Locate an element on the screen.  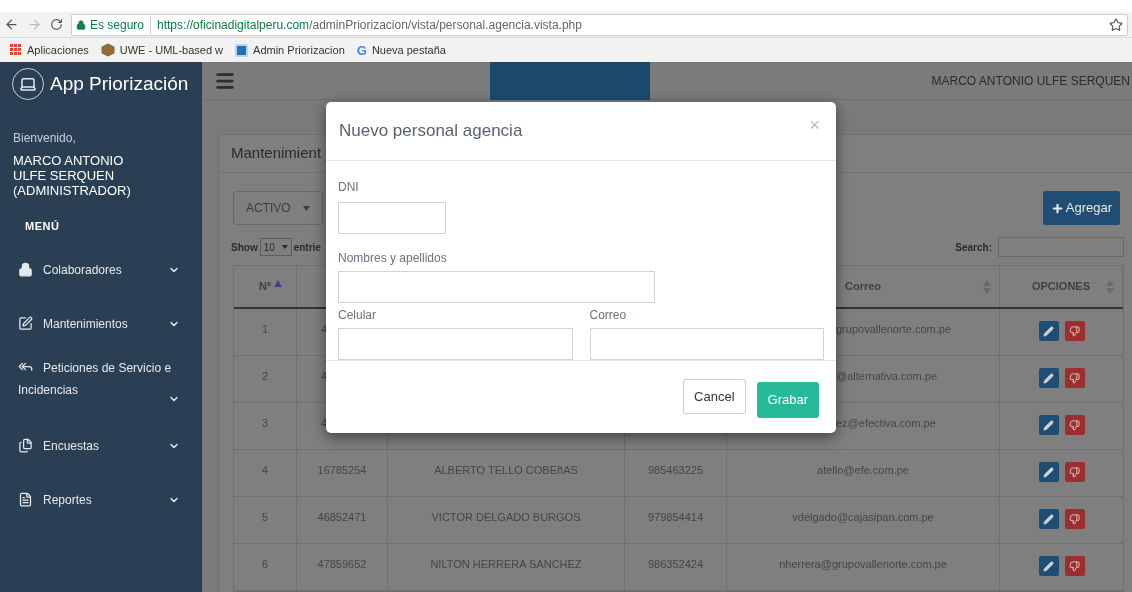
apps-grid-icon is located at coordinates (16, 50).